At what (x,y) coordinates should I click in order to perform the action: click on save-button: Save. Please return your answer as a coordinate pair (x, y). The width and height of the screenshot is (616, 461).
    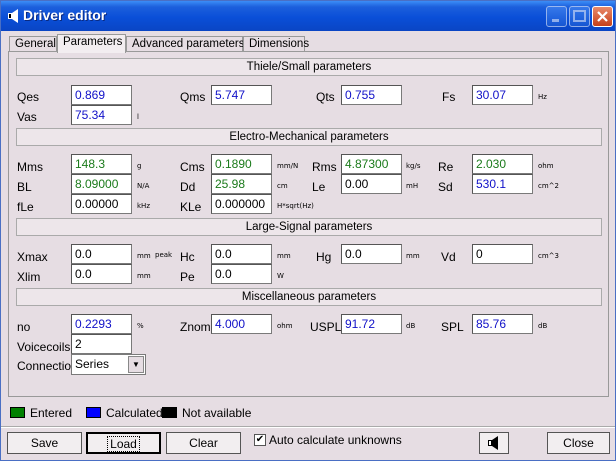
    Looking at the image, I should click on (44, 443).